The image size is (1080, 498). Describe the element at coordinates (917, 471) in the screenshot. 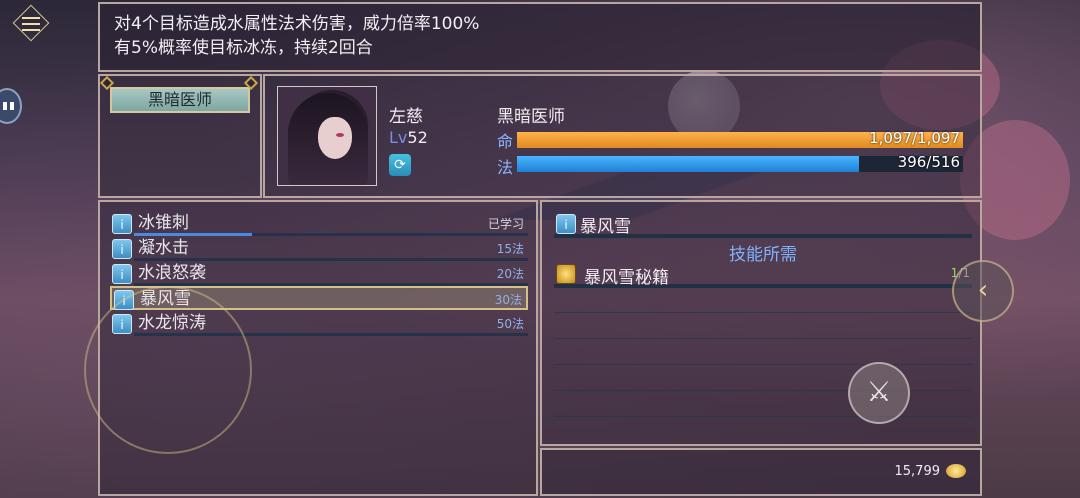

I see `gold-amount: 15,799` at that location.